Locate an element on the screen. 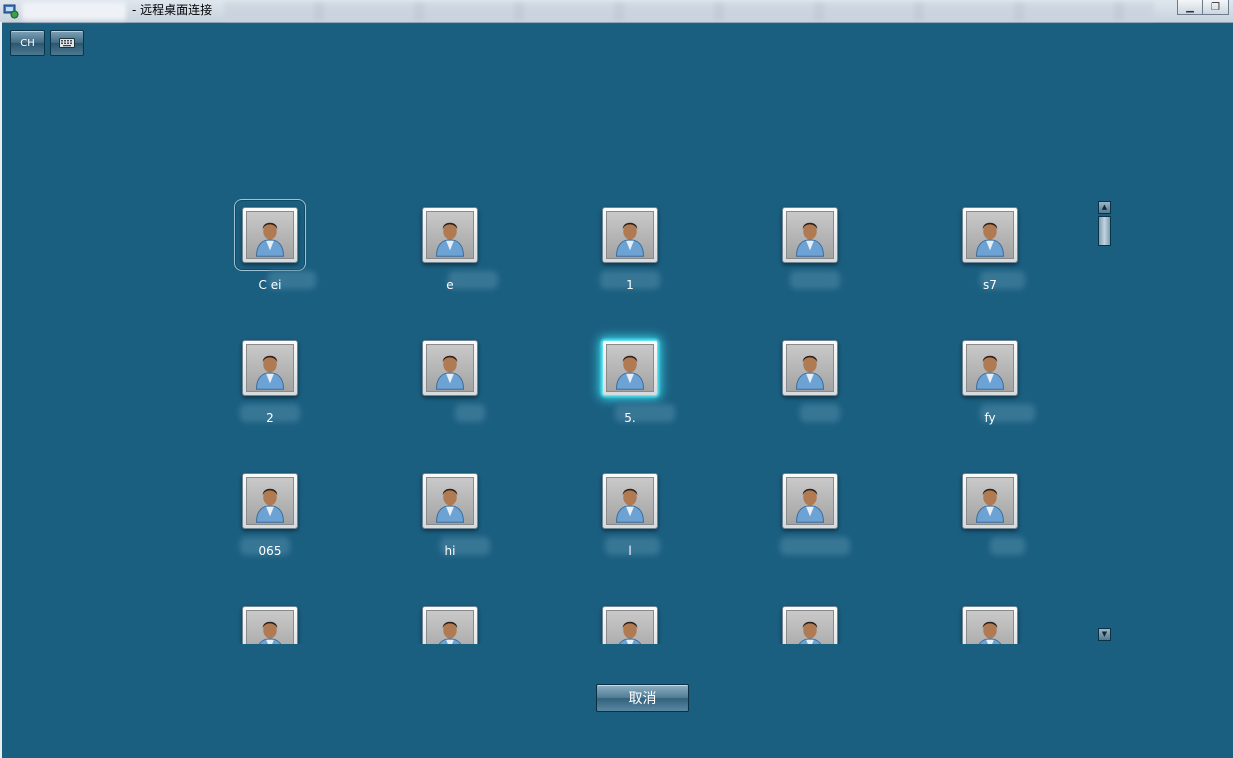 The width and height of the screenshot is (1233, 758). user-tile: 1 is located at coordinates (630, 250).